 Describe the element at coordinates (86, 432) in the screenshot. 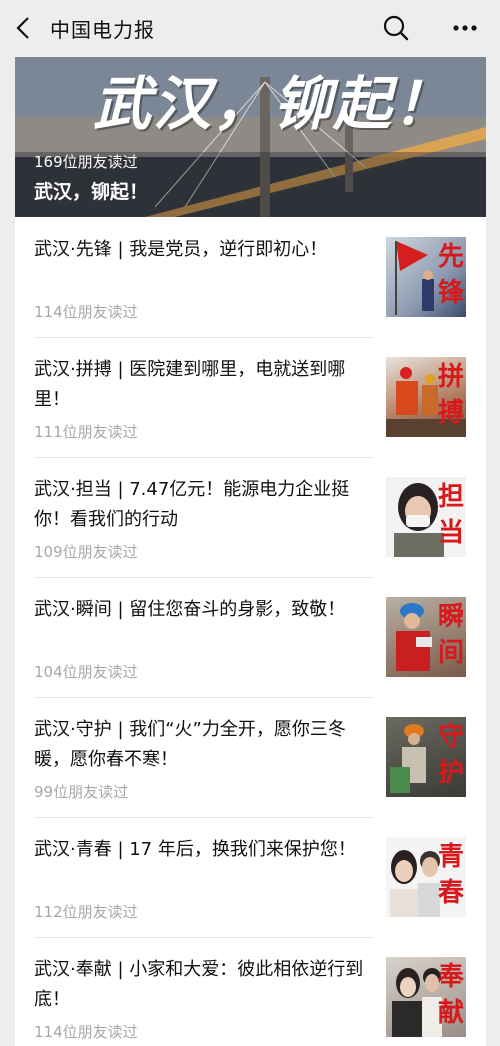

I see `article-read-count: 111位朋友读过` at that location.